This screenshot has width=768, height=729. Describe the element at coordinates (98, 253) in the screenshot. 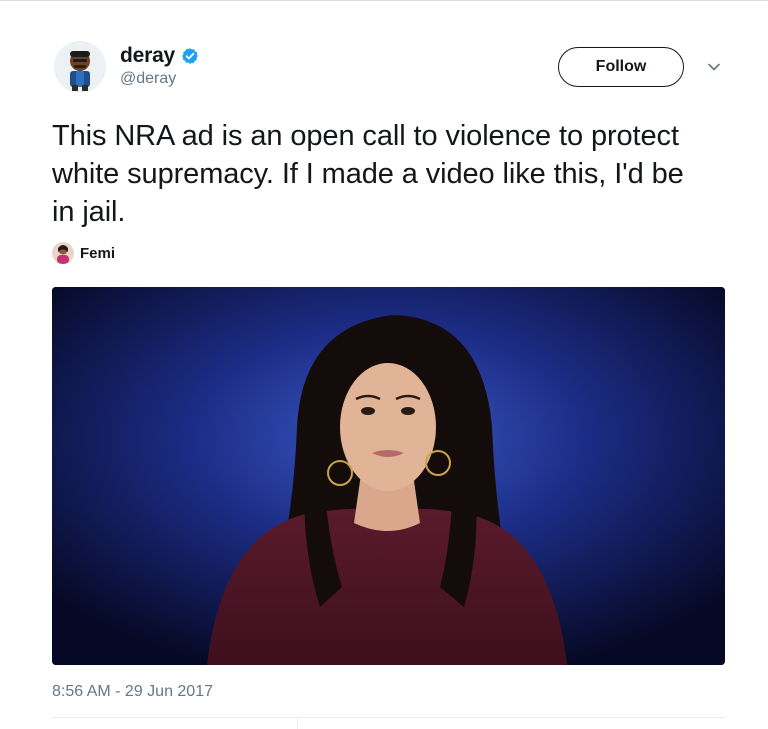

I see `tagged-user-name: Femi` at that location.